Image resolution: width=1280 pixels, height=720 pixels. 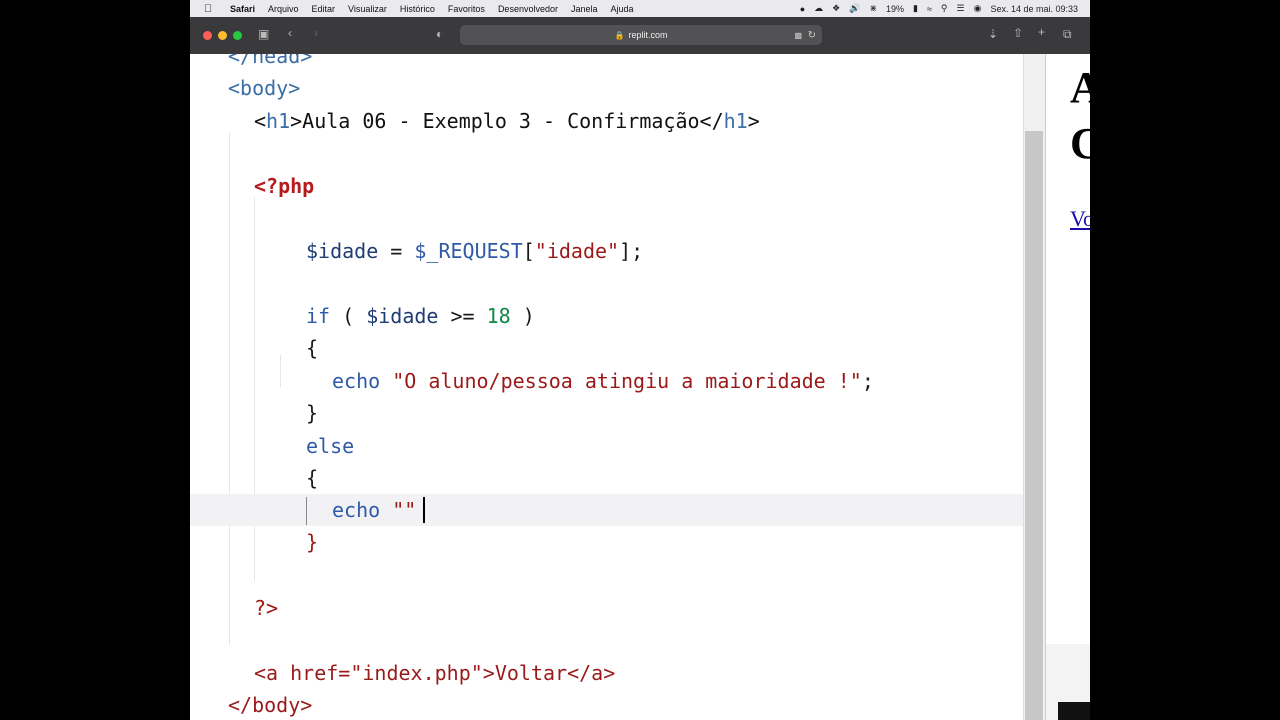 I want to click on code-token: <?php, so click(x=284, y=186).